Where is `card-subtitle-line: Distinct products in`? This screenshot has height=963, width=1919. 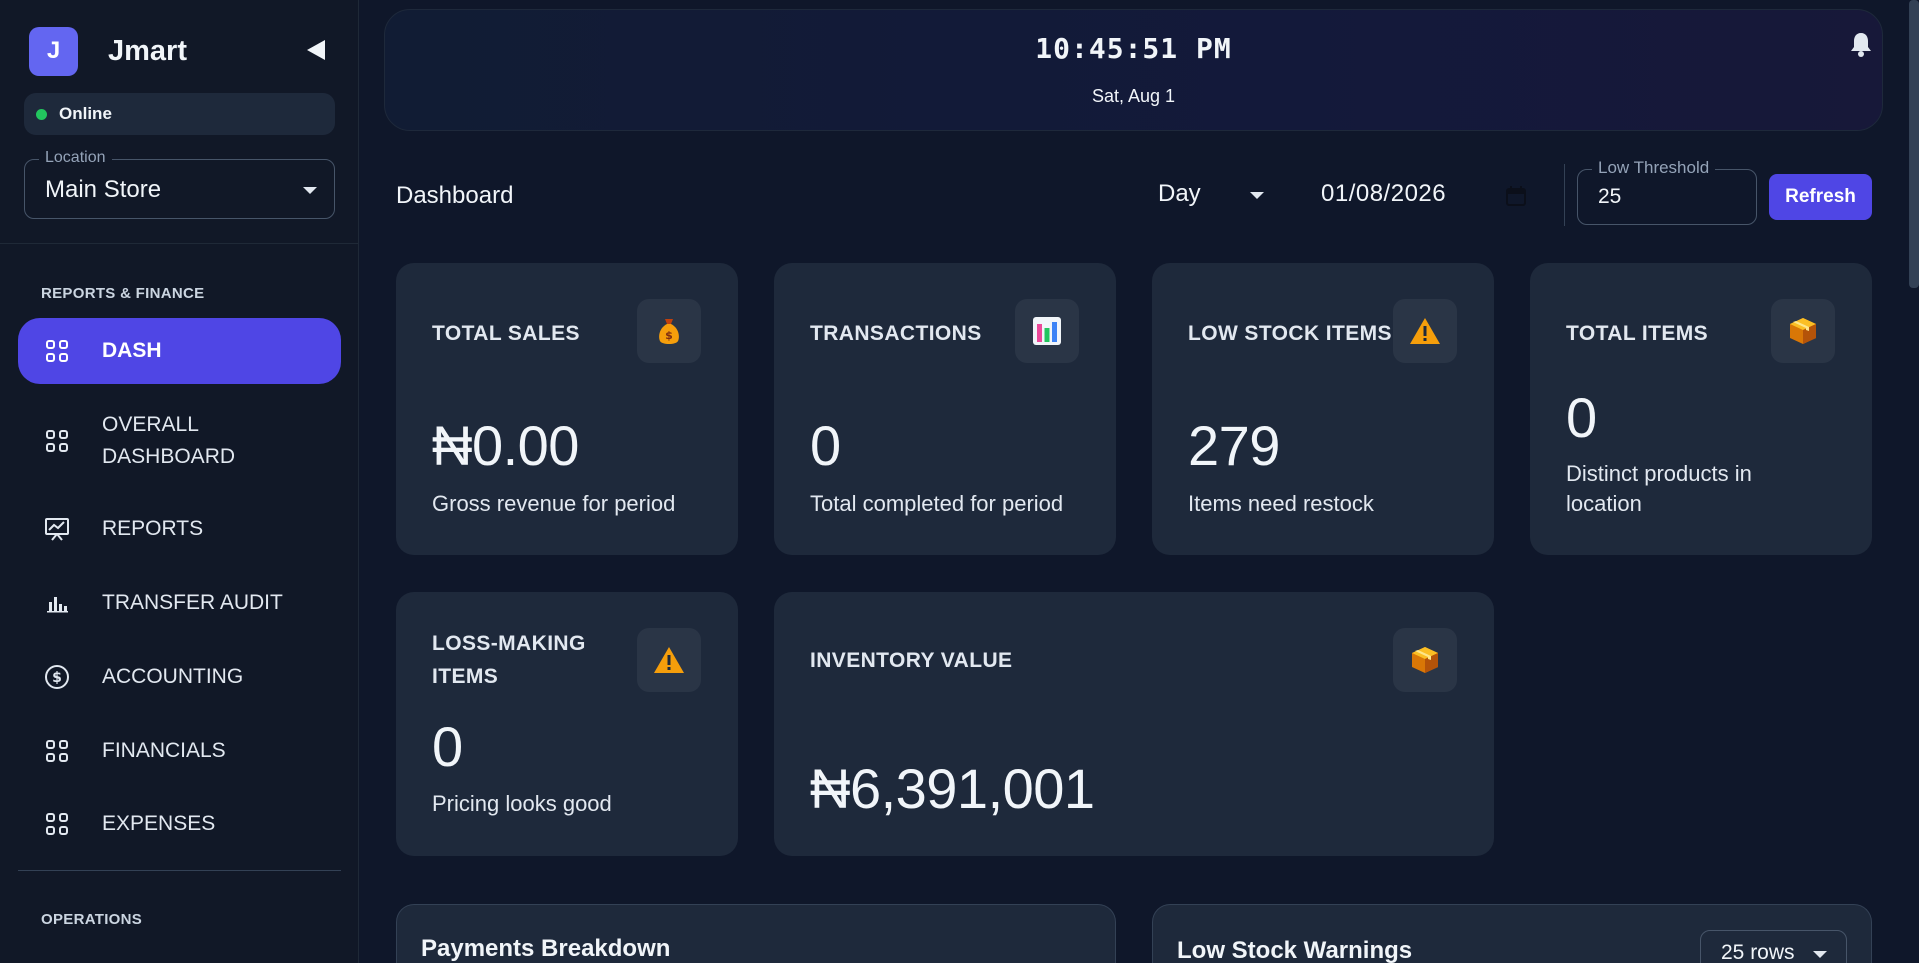 card-subtitle-line: Distinct products in is located at coordinates (1659, 473).